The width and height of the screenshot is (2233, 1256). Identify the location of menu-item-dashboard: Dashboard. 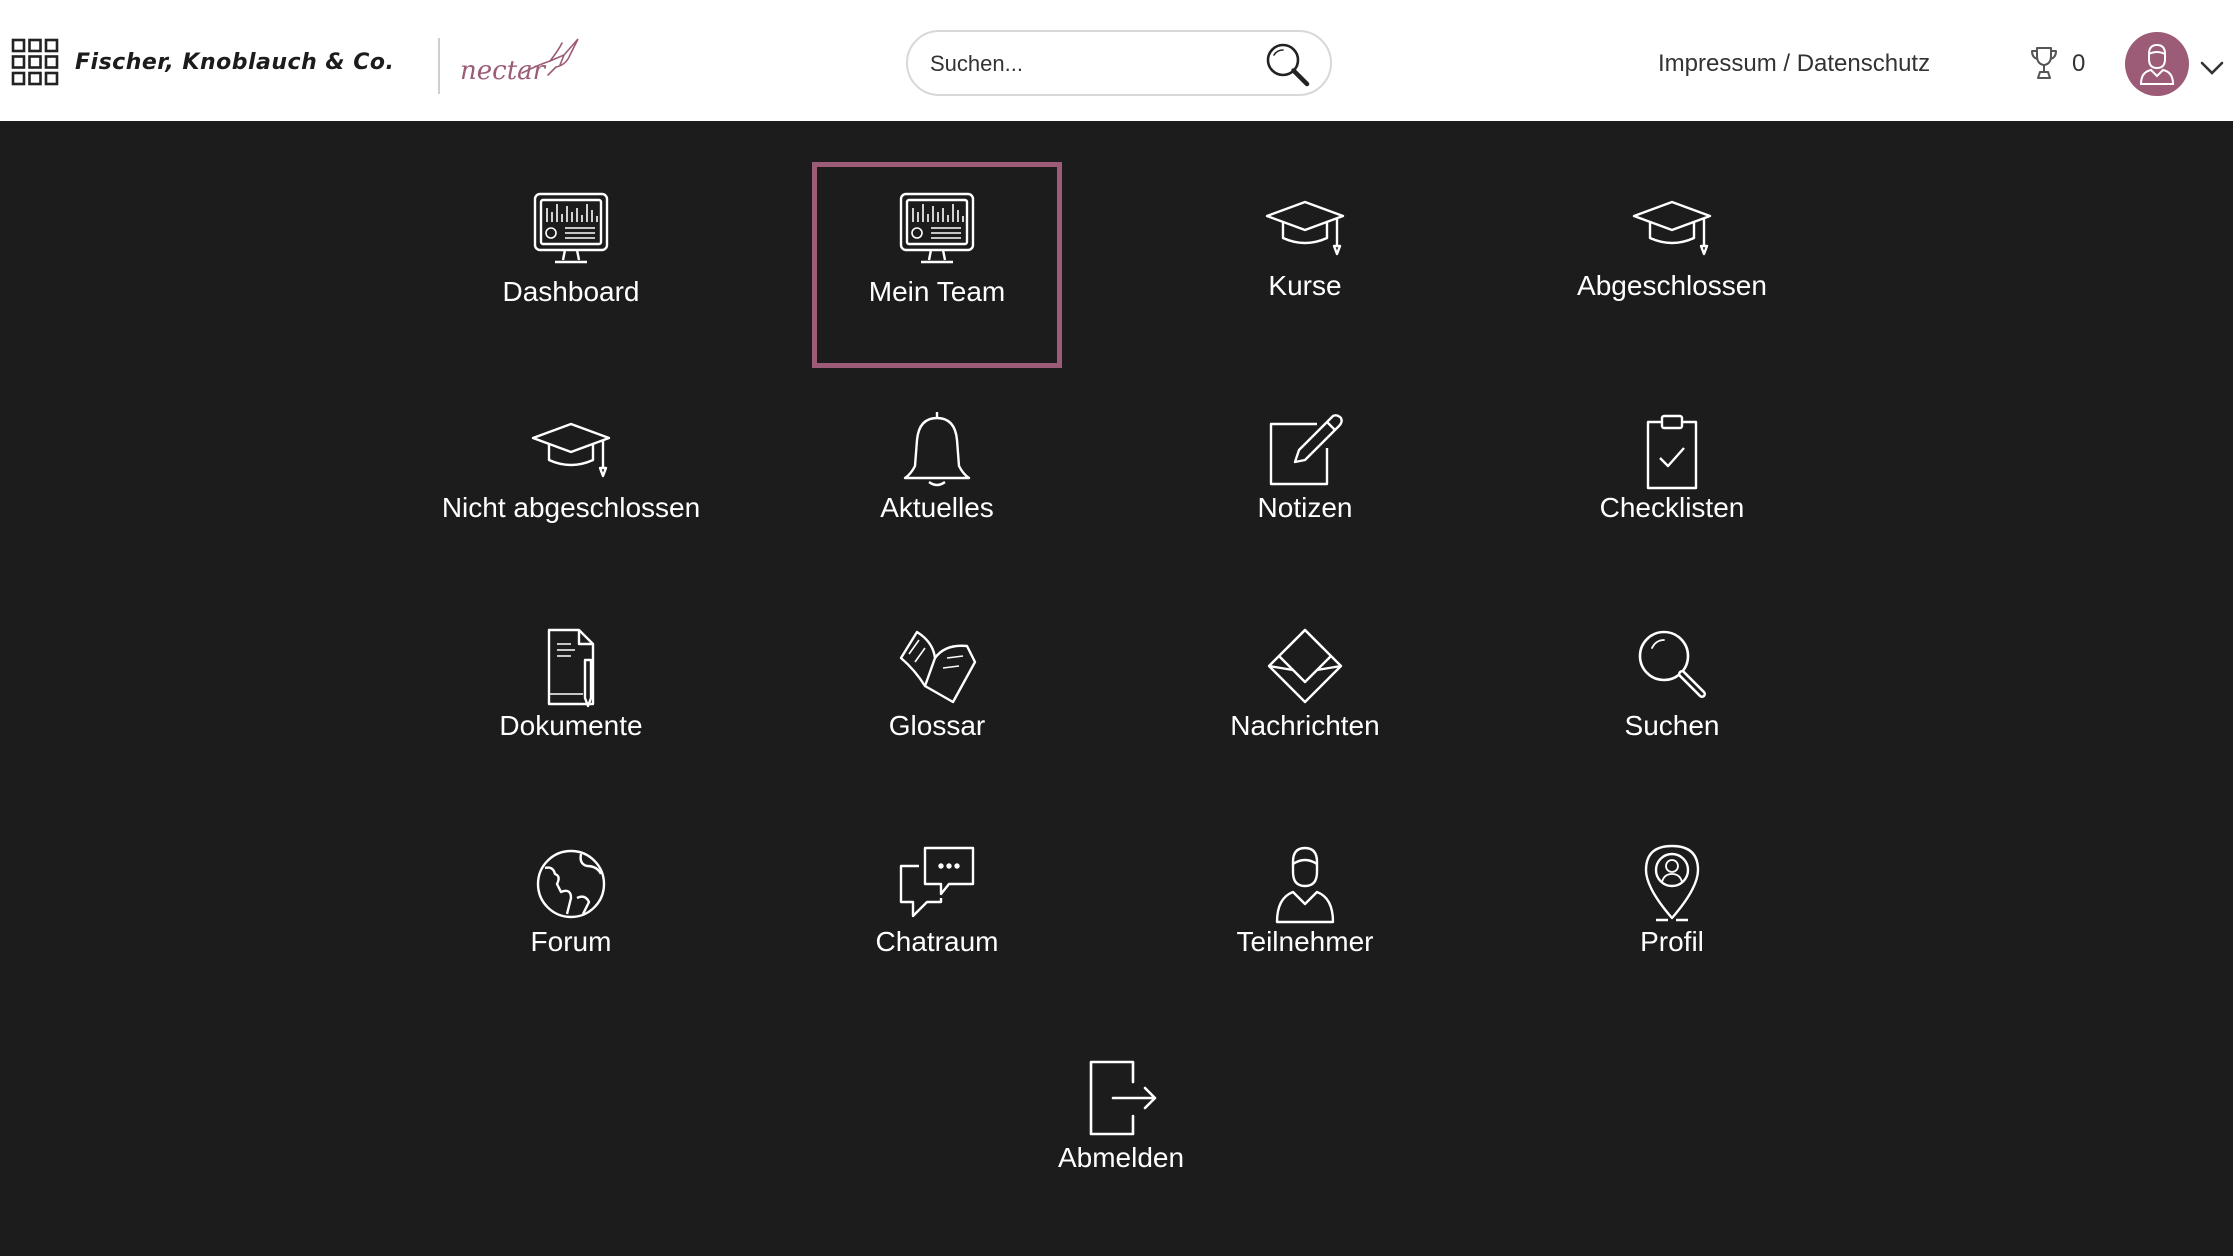
(571, 265).